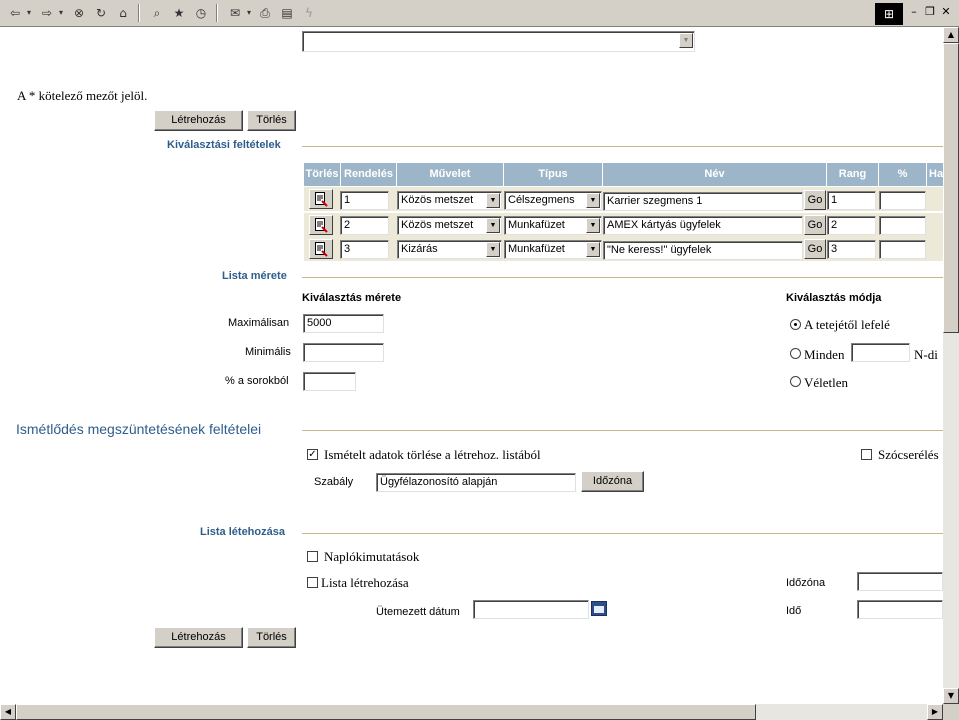  I want to click on scroll-down-icon: ▼, so click(951, 696).